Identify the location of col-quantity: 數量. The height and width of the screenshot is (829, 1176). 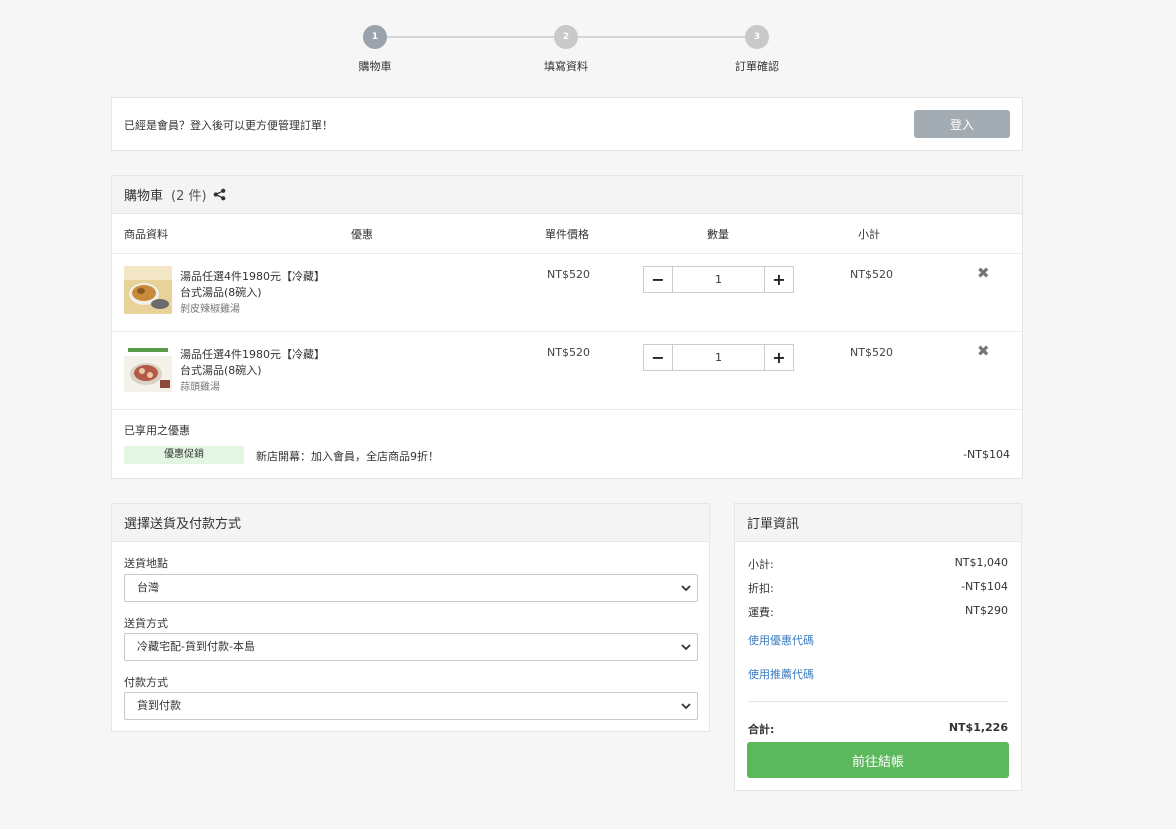
(718, 234).